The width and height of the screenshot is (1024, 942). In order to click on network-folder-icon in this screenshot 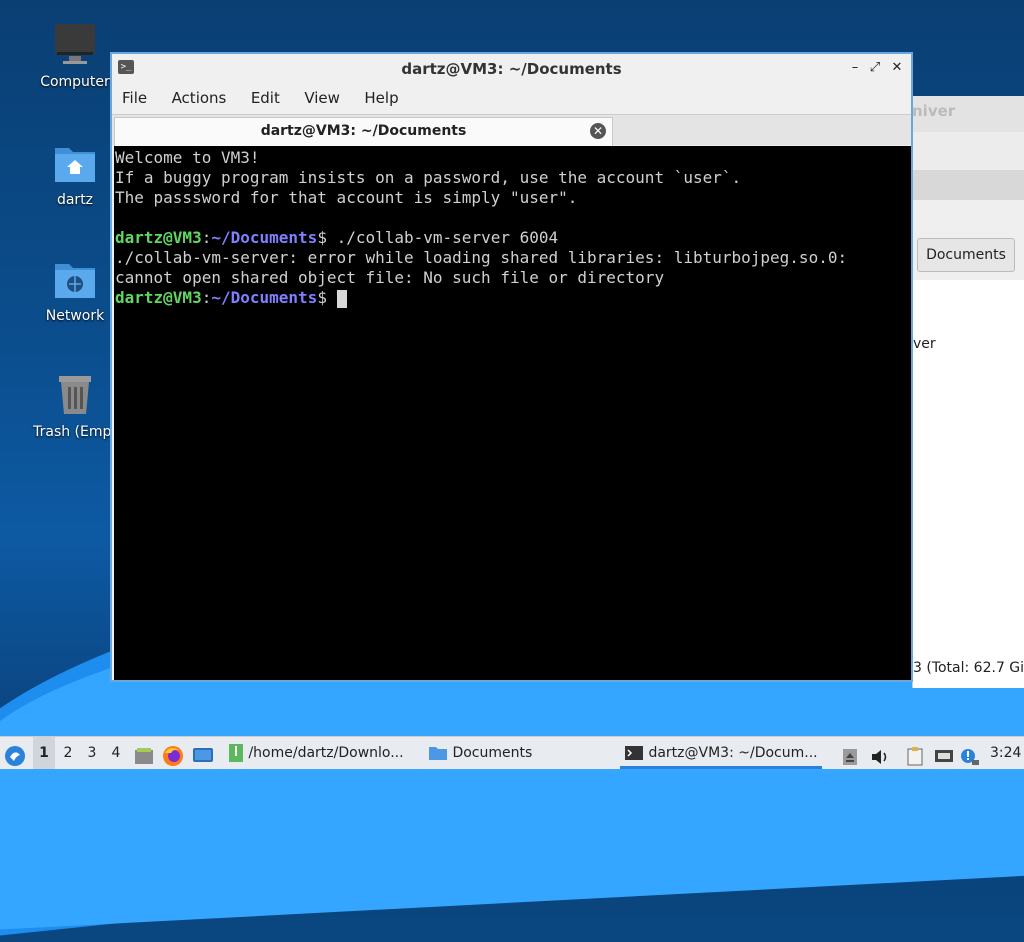, I will do `click(75, 279)`.